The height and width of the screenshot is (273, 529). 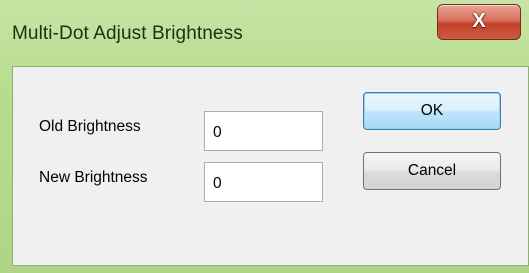 I want to click on window-title: Multi-Dot Adjust Brightness, so click(x=127, y=33).